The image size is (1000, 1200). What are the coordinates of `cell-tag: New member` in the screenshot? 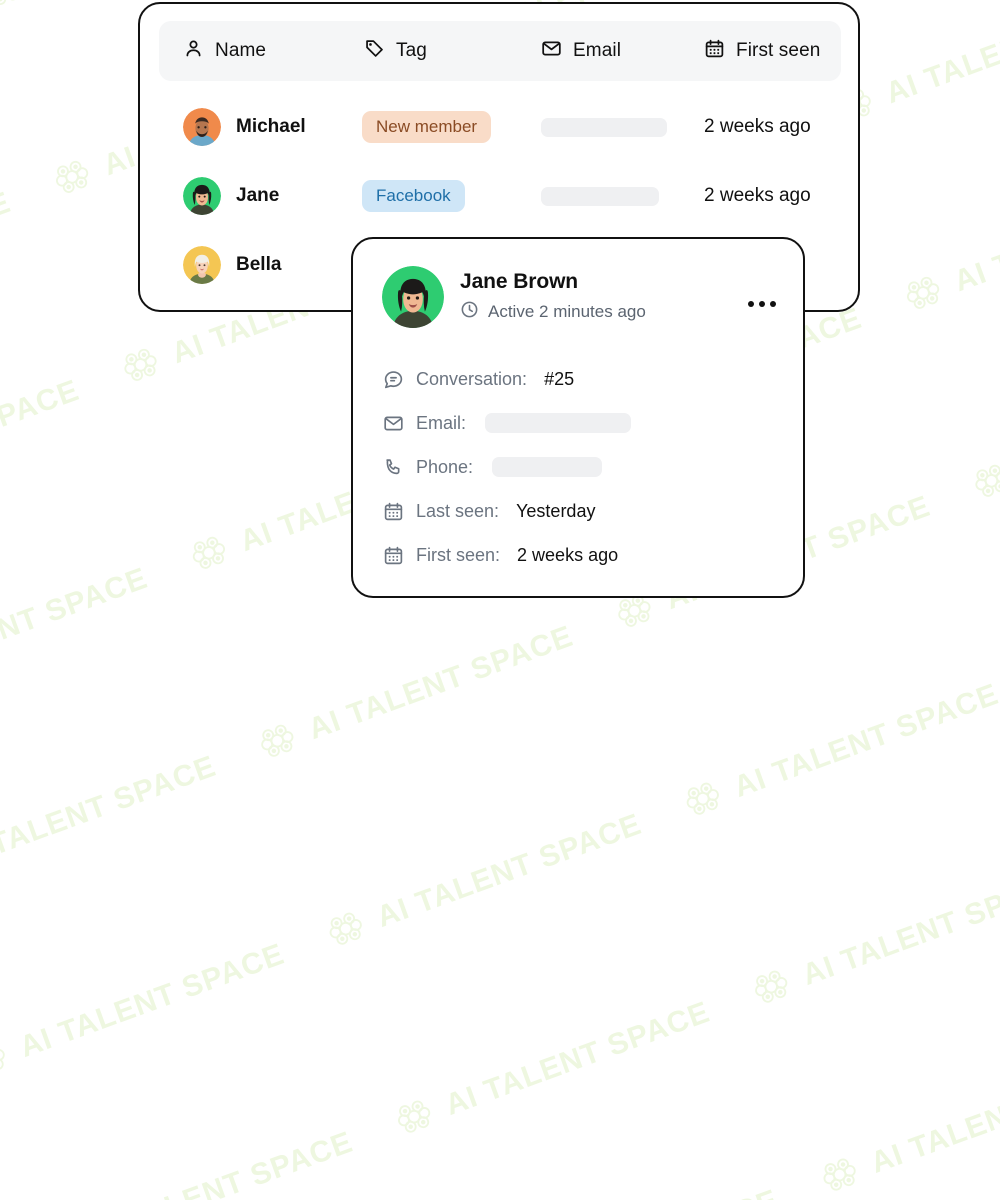 It's located at (426, 127).